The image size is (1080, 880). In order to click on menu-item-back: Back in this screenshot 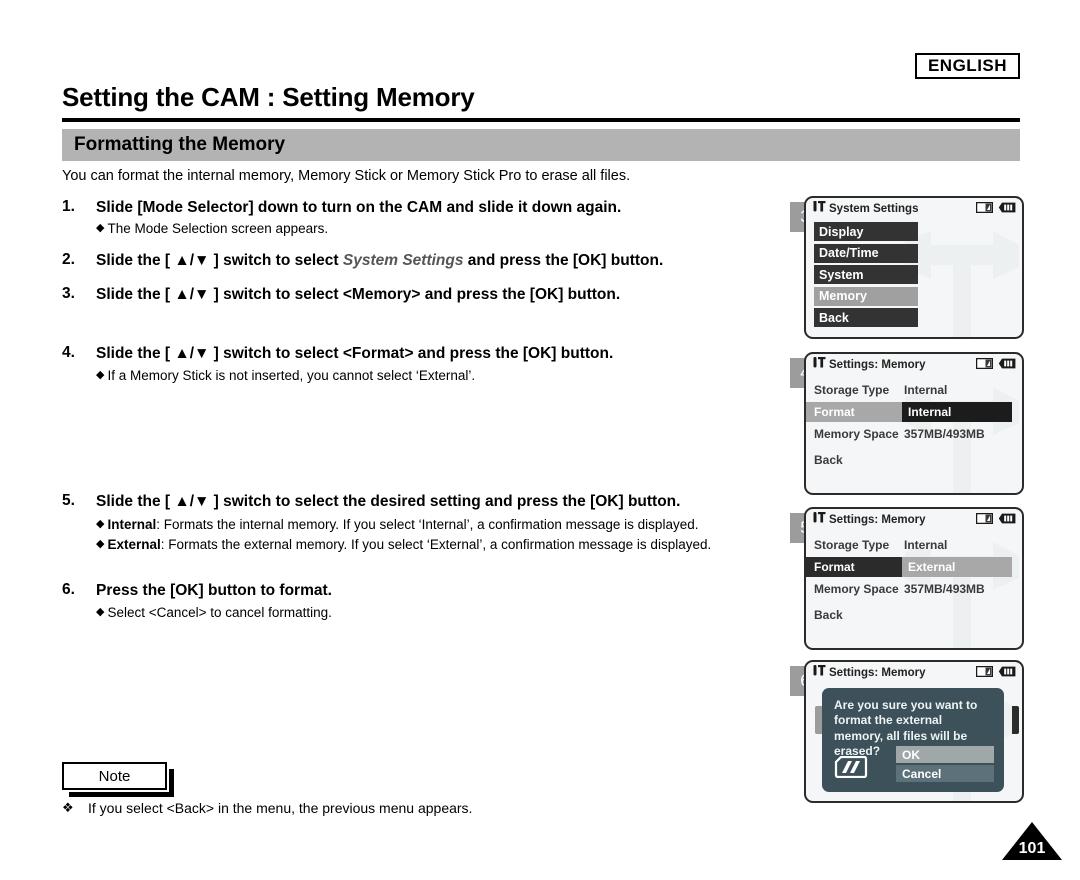, I will do `click(866, 317)`.